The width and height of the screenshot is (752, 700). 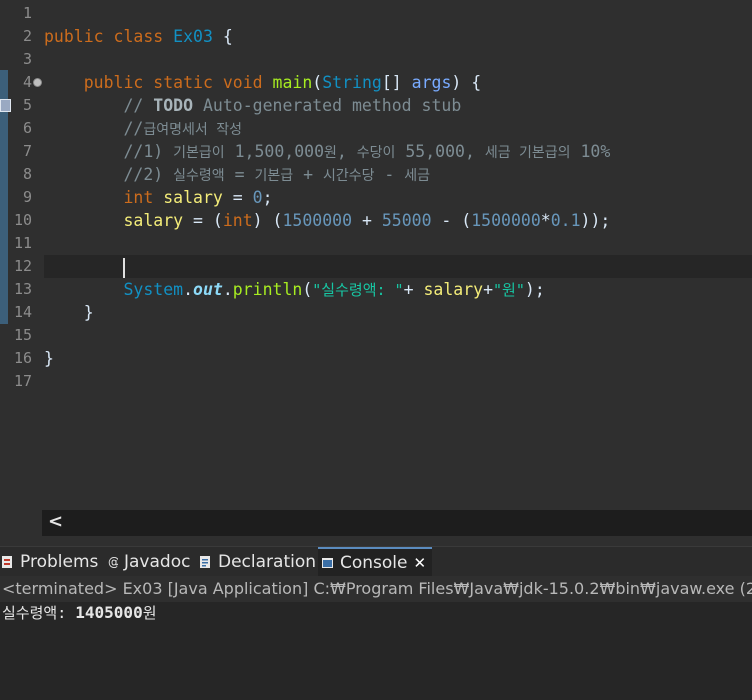 What do you see at coordinates (22, 243) in the screenshot?
I see `line-number: 11` at bounding box center [22, 243].